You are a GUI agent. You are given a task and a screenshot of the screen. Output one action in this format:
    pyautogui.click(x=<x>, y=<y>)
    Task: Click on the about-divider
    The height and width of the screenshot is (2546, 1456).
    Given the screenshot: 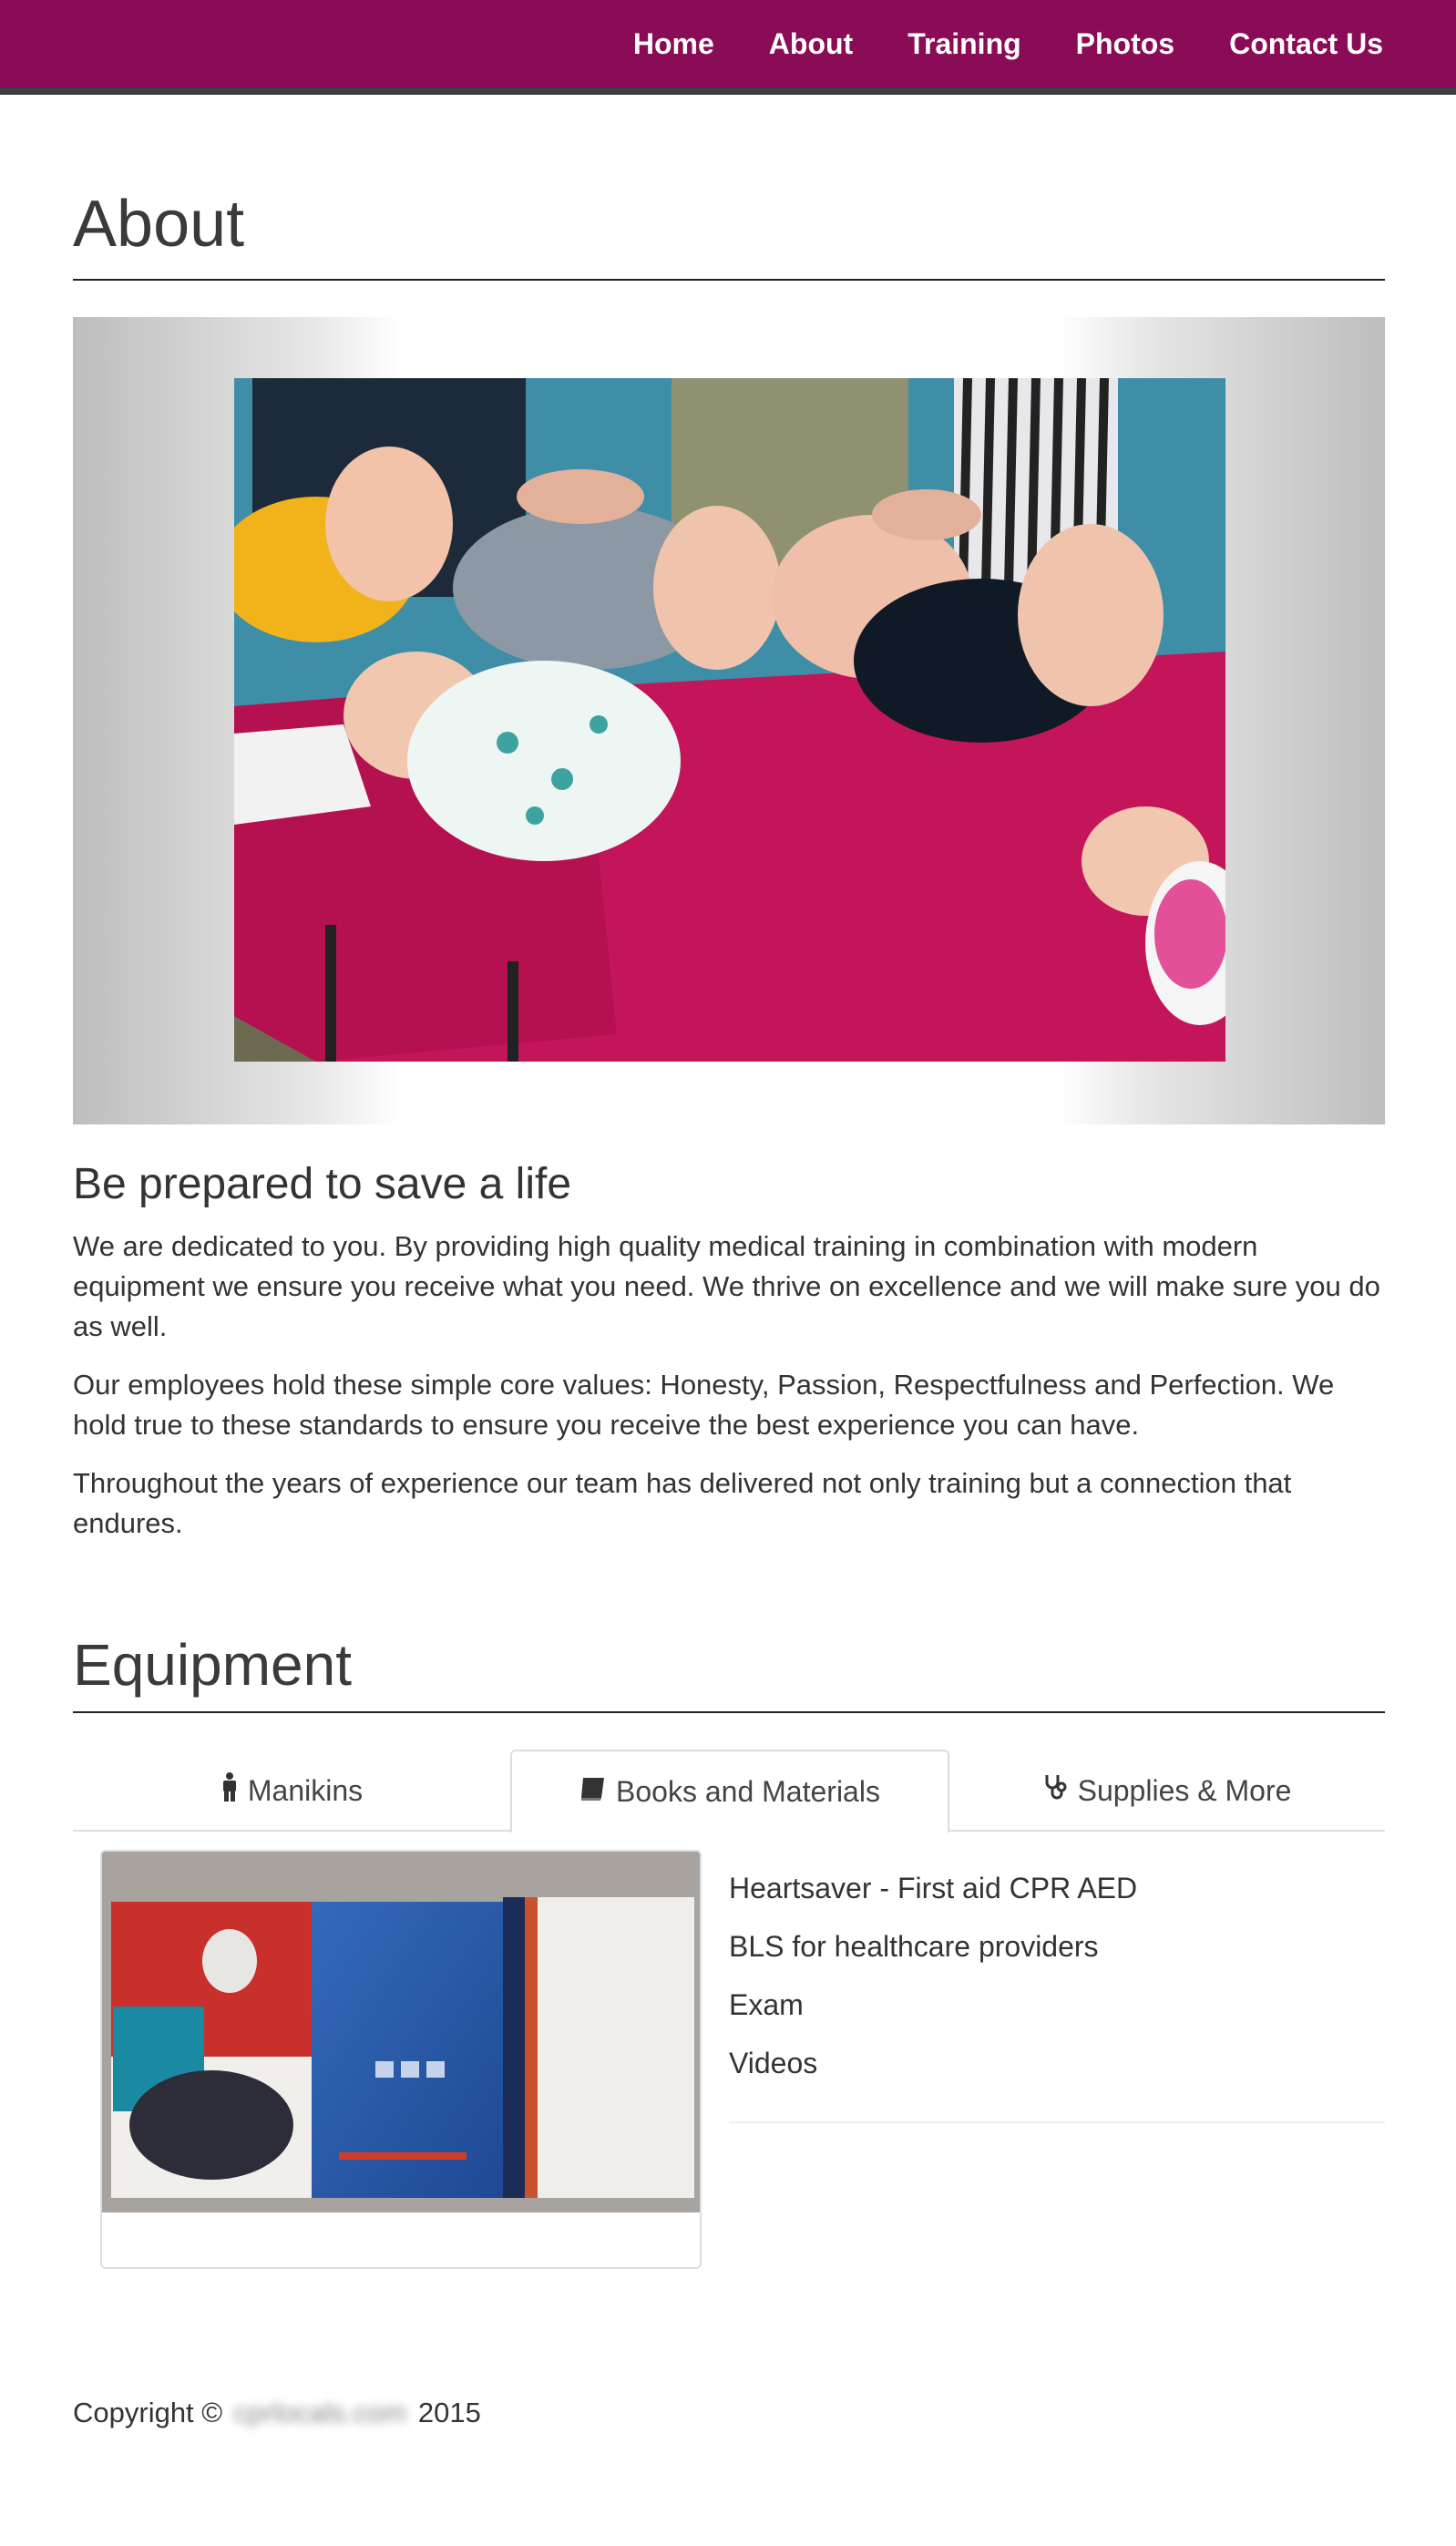 What is the action you would take?
    pyautogui.click(x=729, y=280)
    